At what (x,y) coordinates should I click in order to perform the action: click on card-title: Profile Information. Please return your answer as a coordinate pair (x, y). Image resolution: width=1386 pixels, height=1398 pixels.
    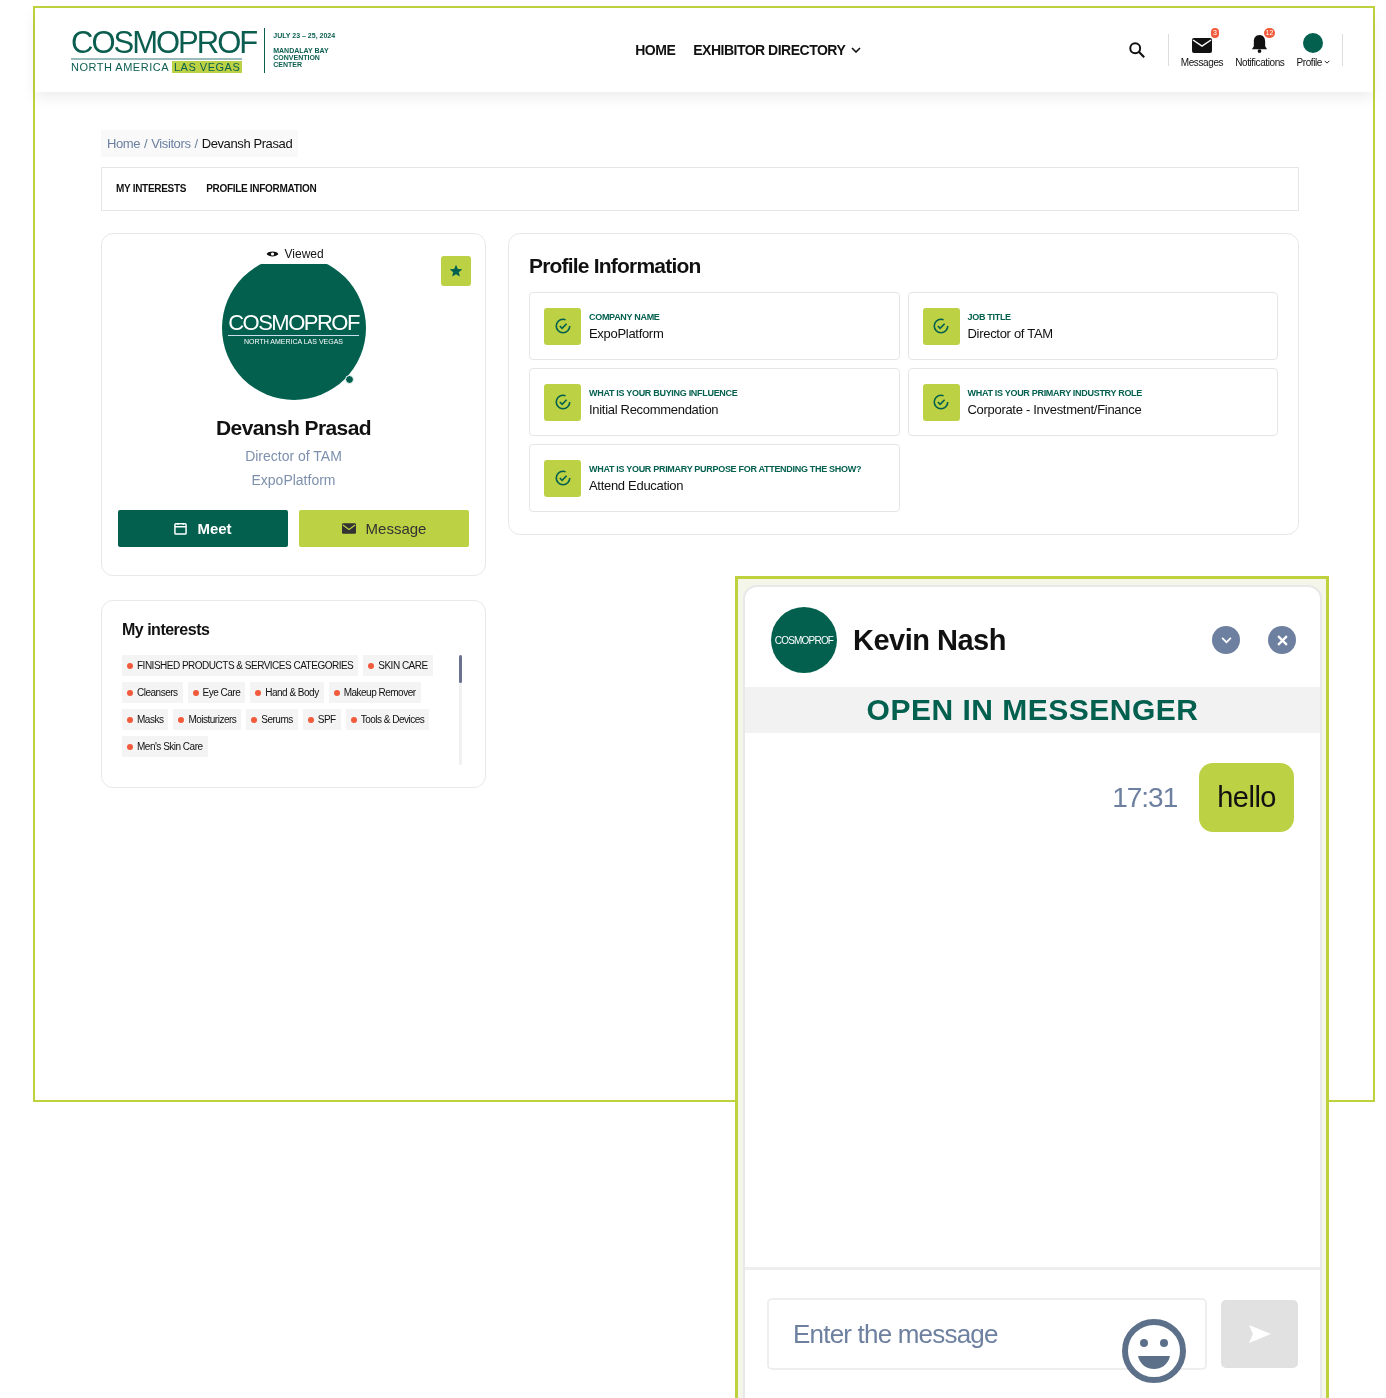
    Looking at the image, I should click on (615, 266).